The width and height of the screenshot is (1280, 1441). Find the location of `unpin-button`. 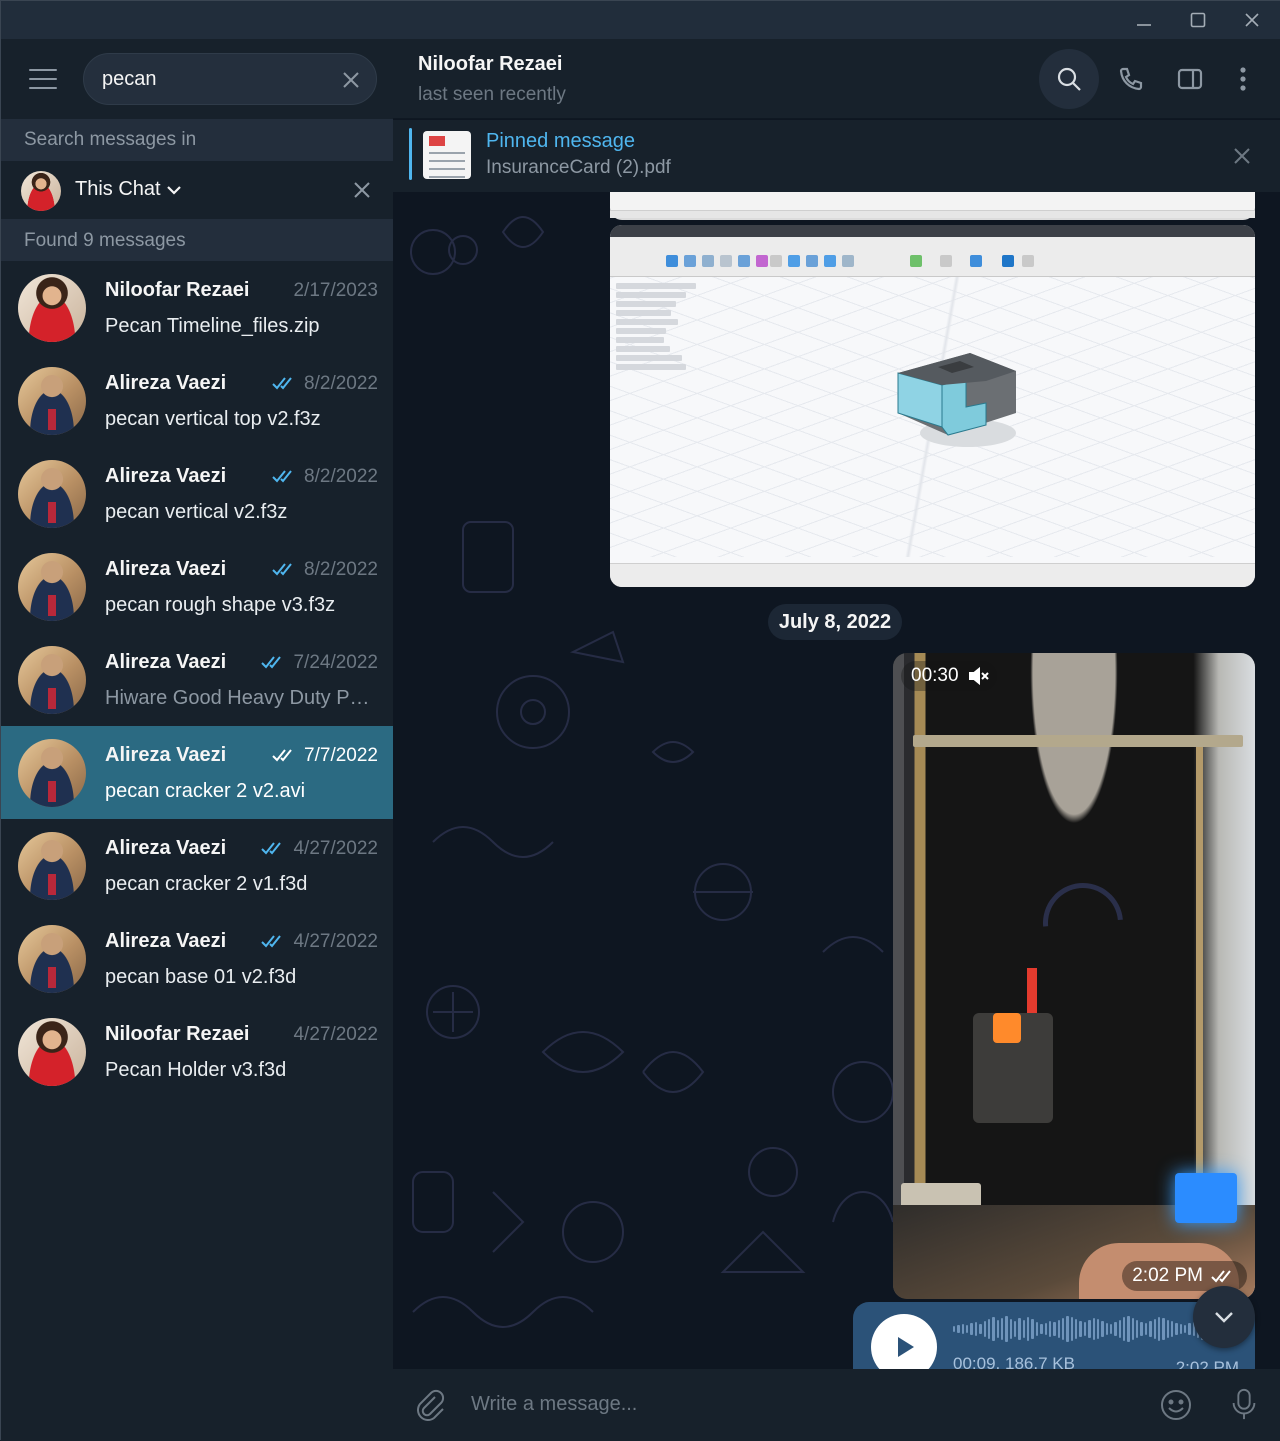

unpin-button is located at coordinates (1242, 156).